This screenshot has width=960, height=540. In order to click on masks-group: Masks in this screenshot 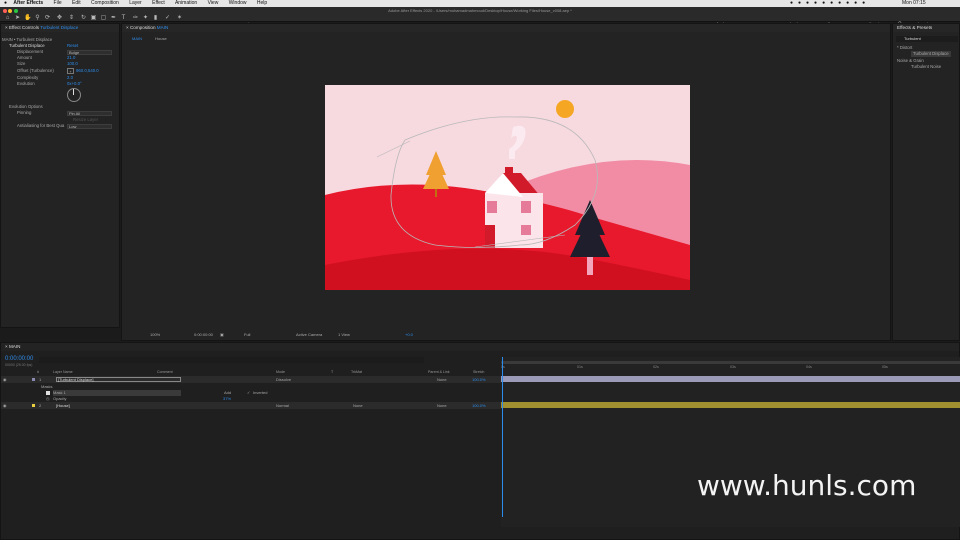, I will do `click(47, 386)`.